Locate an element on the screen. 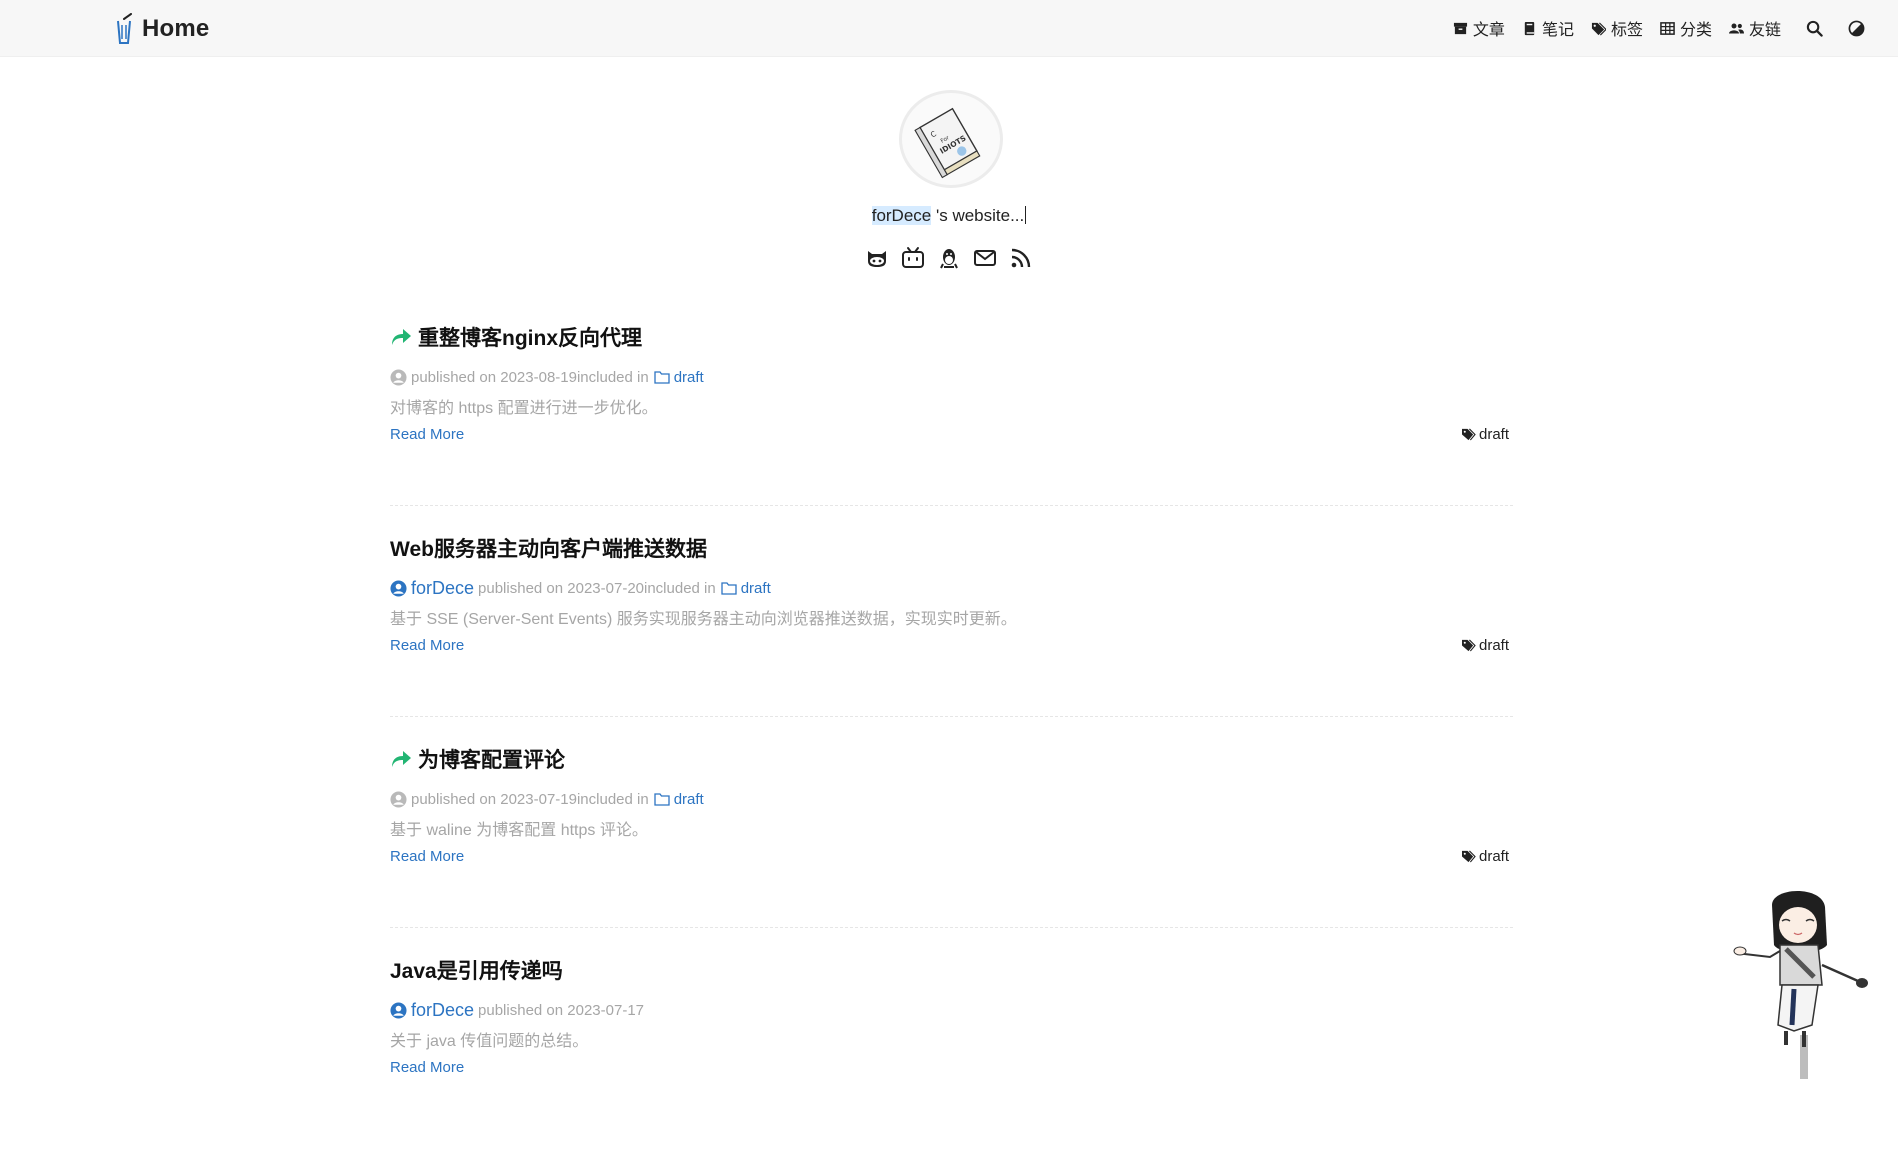 Image resolution: width=1898 pixels, height=1166 pixels. mascot-girl-icon is located at coordinates (1800, 985).